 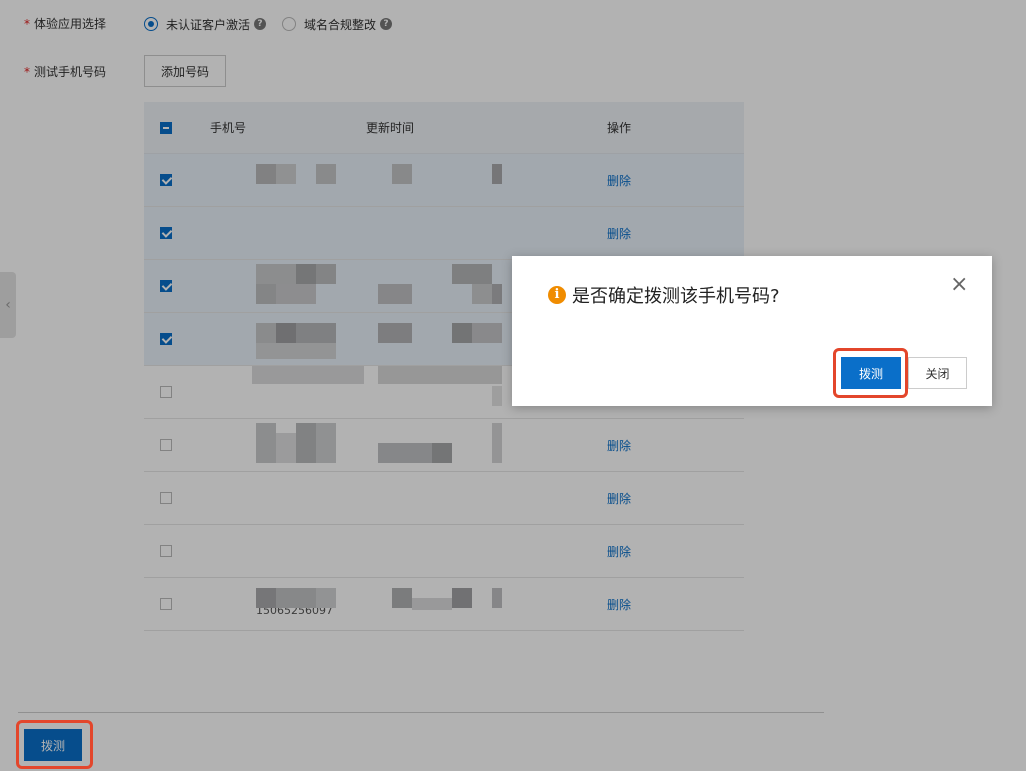 I want to click on column-action: 操作, so click(x=619, y=128).